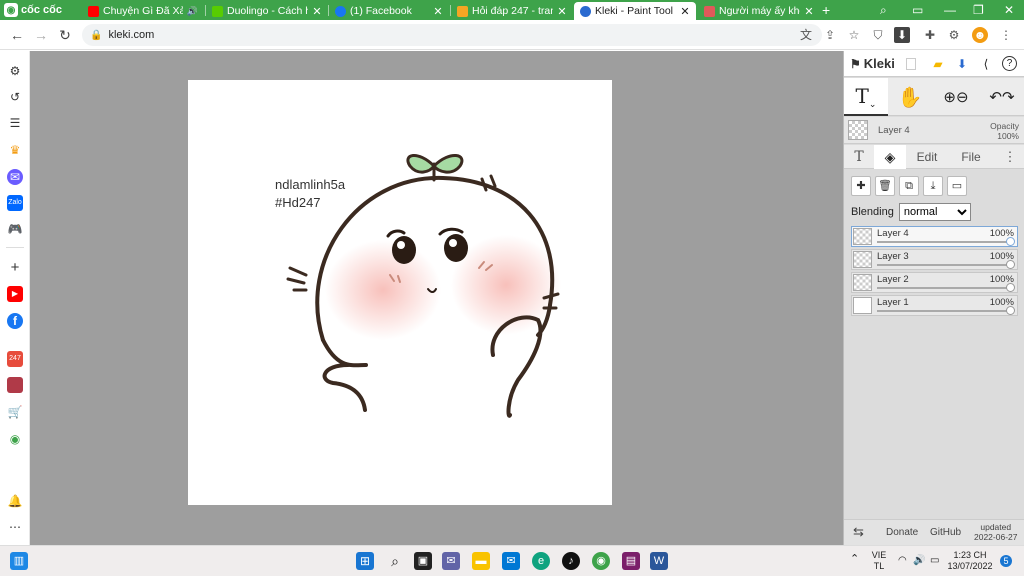 The image size is (1024, 576). I want to click on list-icon: ☰, so click(15, 123).